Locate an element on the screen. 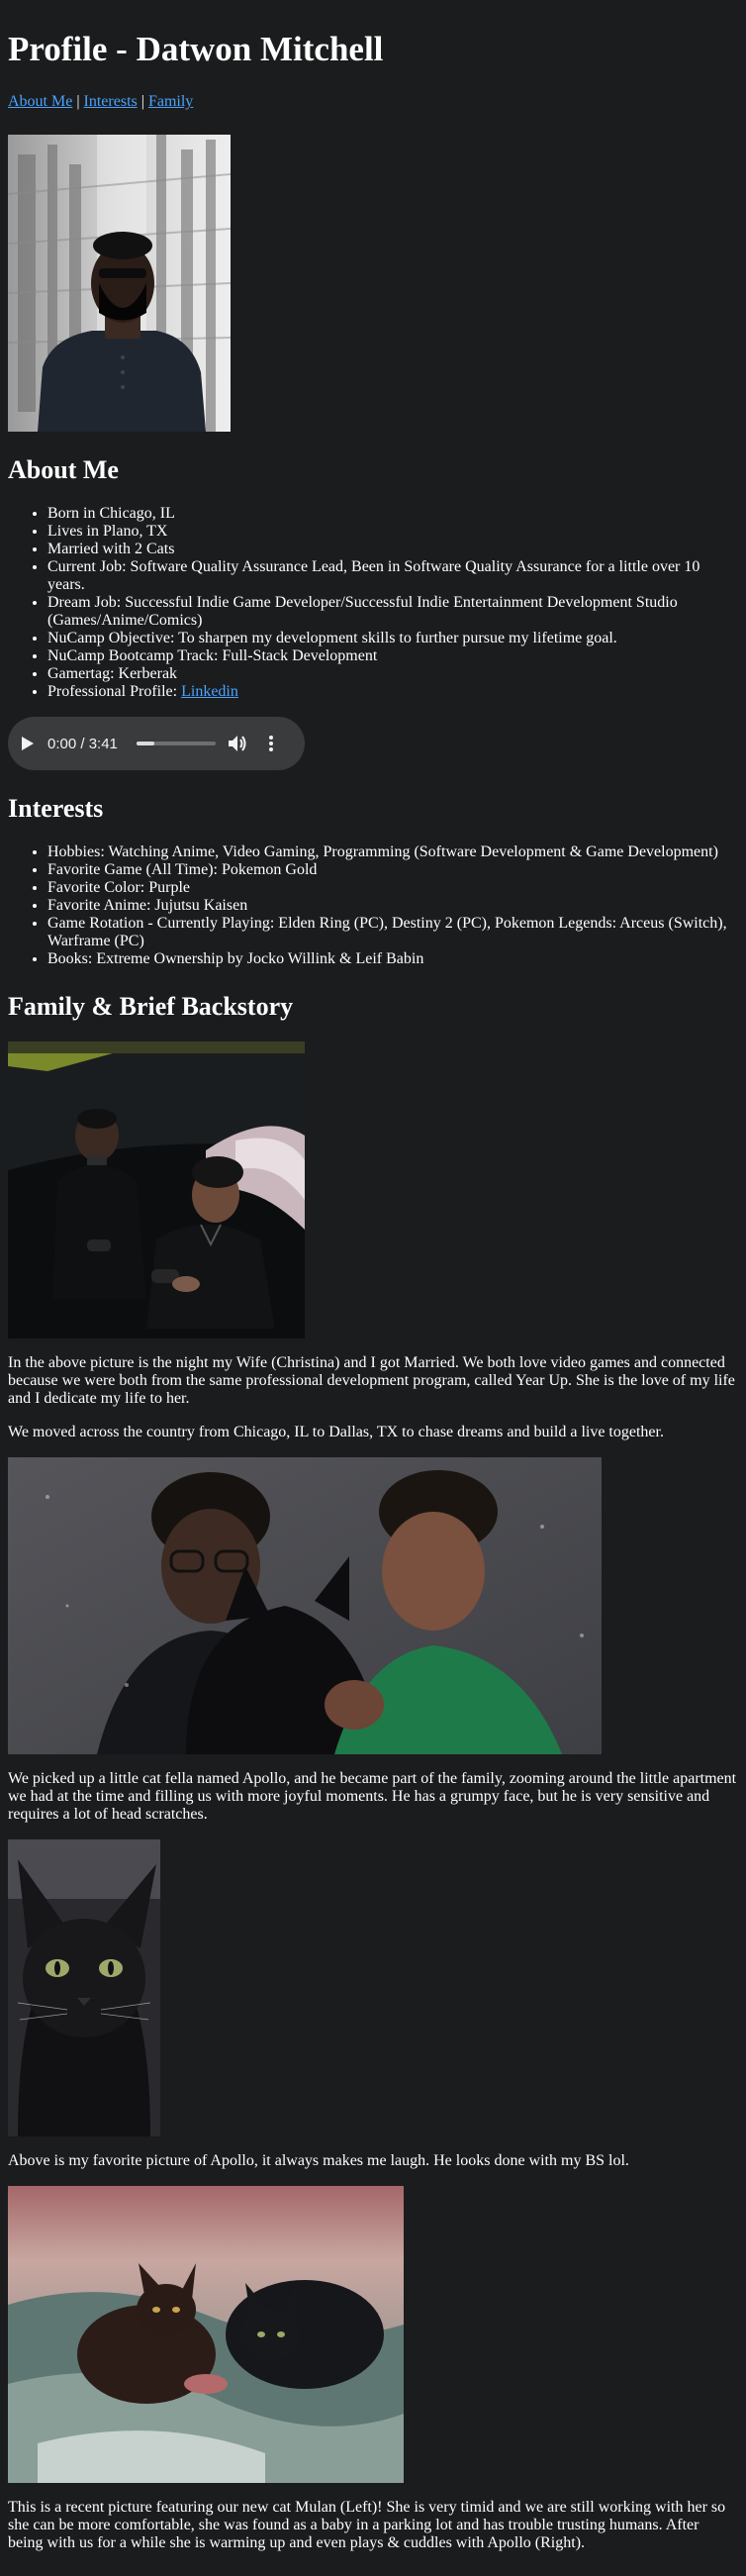 This screenshot has width=746, height=2576. list-item: Born in Chicago, IL is located at coordinates (392, 514).